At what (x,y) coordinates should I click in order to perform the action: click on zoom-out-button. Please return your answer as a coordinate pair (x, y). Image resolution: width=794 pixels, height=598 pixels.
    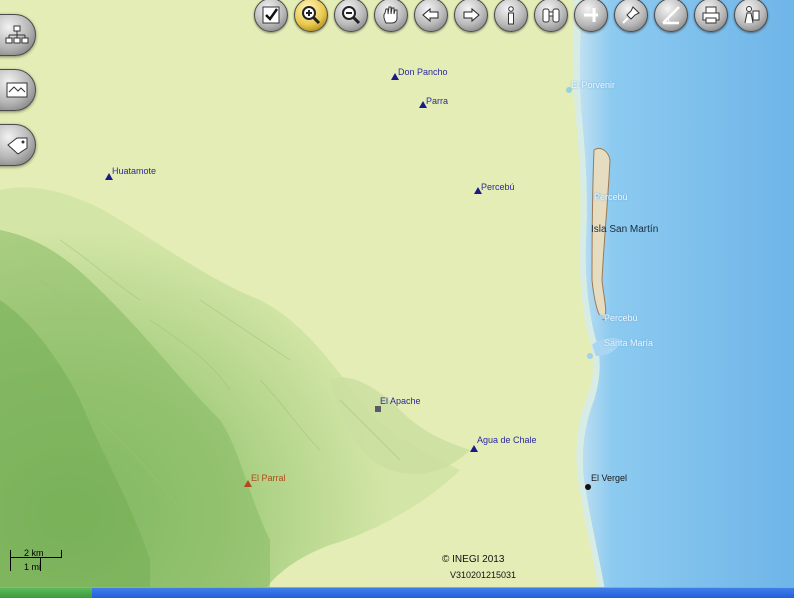
    Looking at the image, I should click on (351, 16).